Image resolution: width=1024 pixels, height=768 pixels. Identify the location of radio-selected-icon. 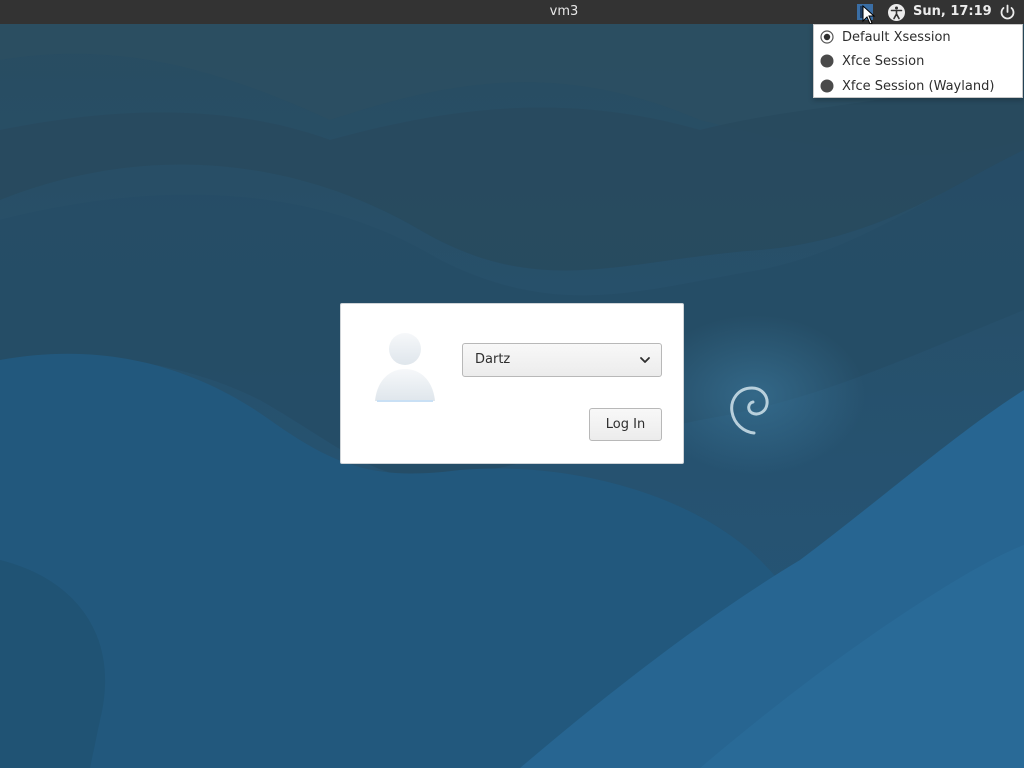
(827, 37).